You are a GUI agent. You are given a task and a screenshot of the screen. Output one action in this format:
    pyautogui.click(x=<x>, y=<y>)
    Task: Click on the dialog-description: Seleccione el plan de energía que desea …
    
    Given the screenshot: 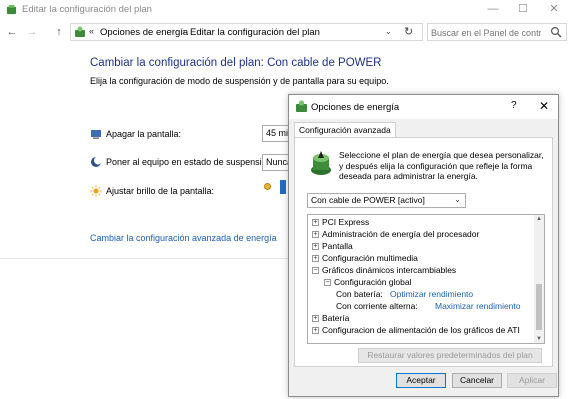 What is the action you would take?
    pyautogui.click(x=441, y=165)
    